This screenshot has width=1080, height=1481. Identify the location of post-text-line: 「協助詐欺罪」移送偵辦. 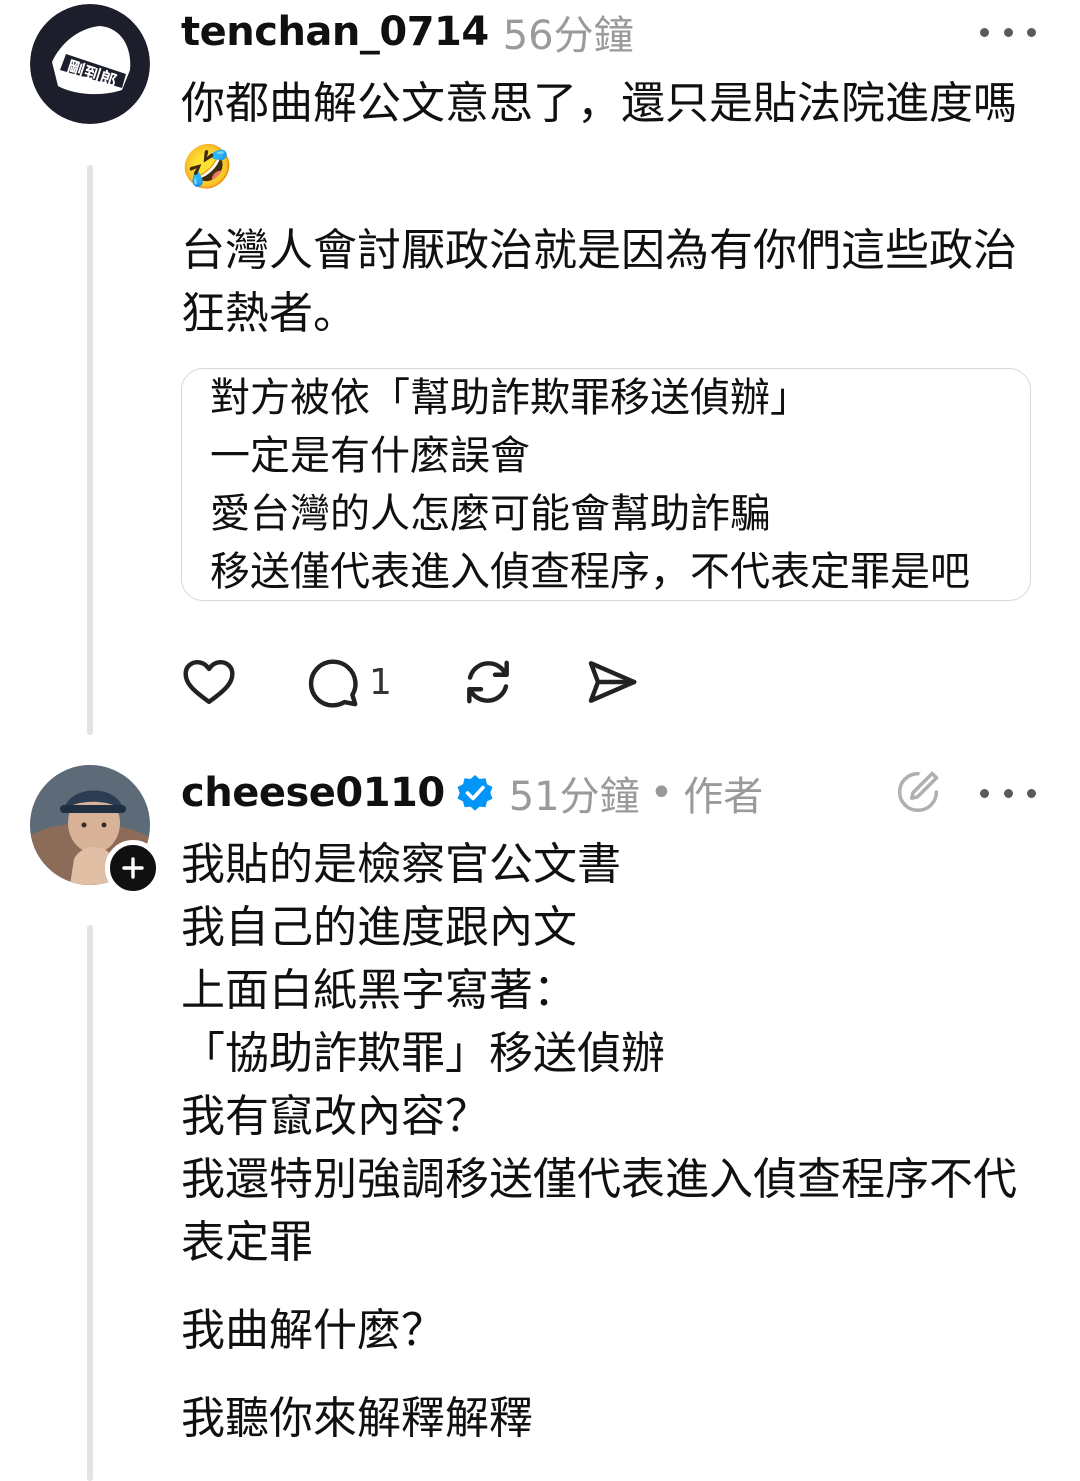
(423, 1053).